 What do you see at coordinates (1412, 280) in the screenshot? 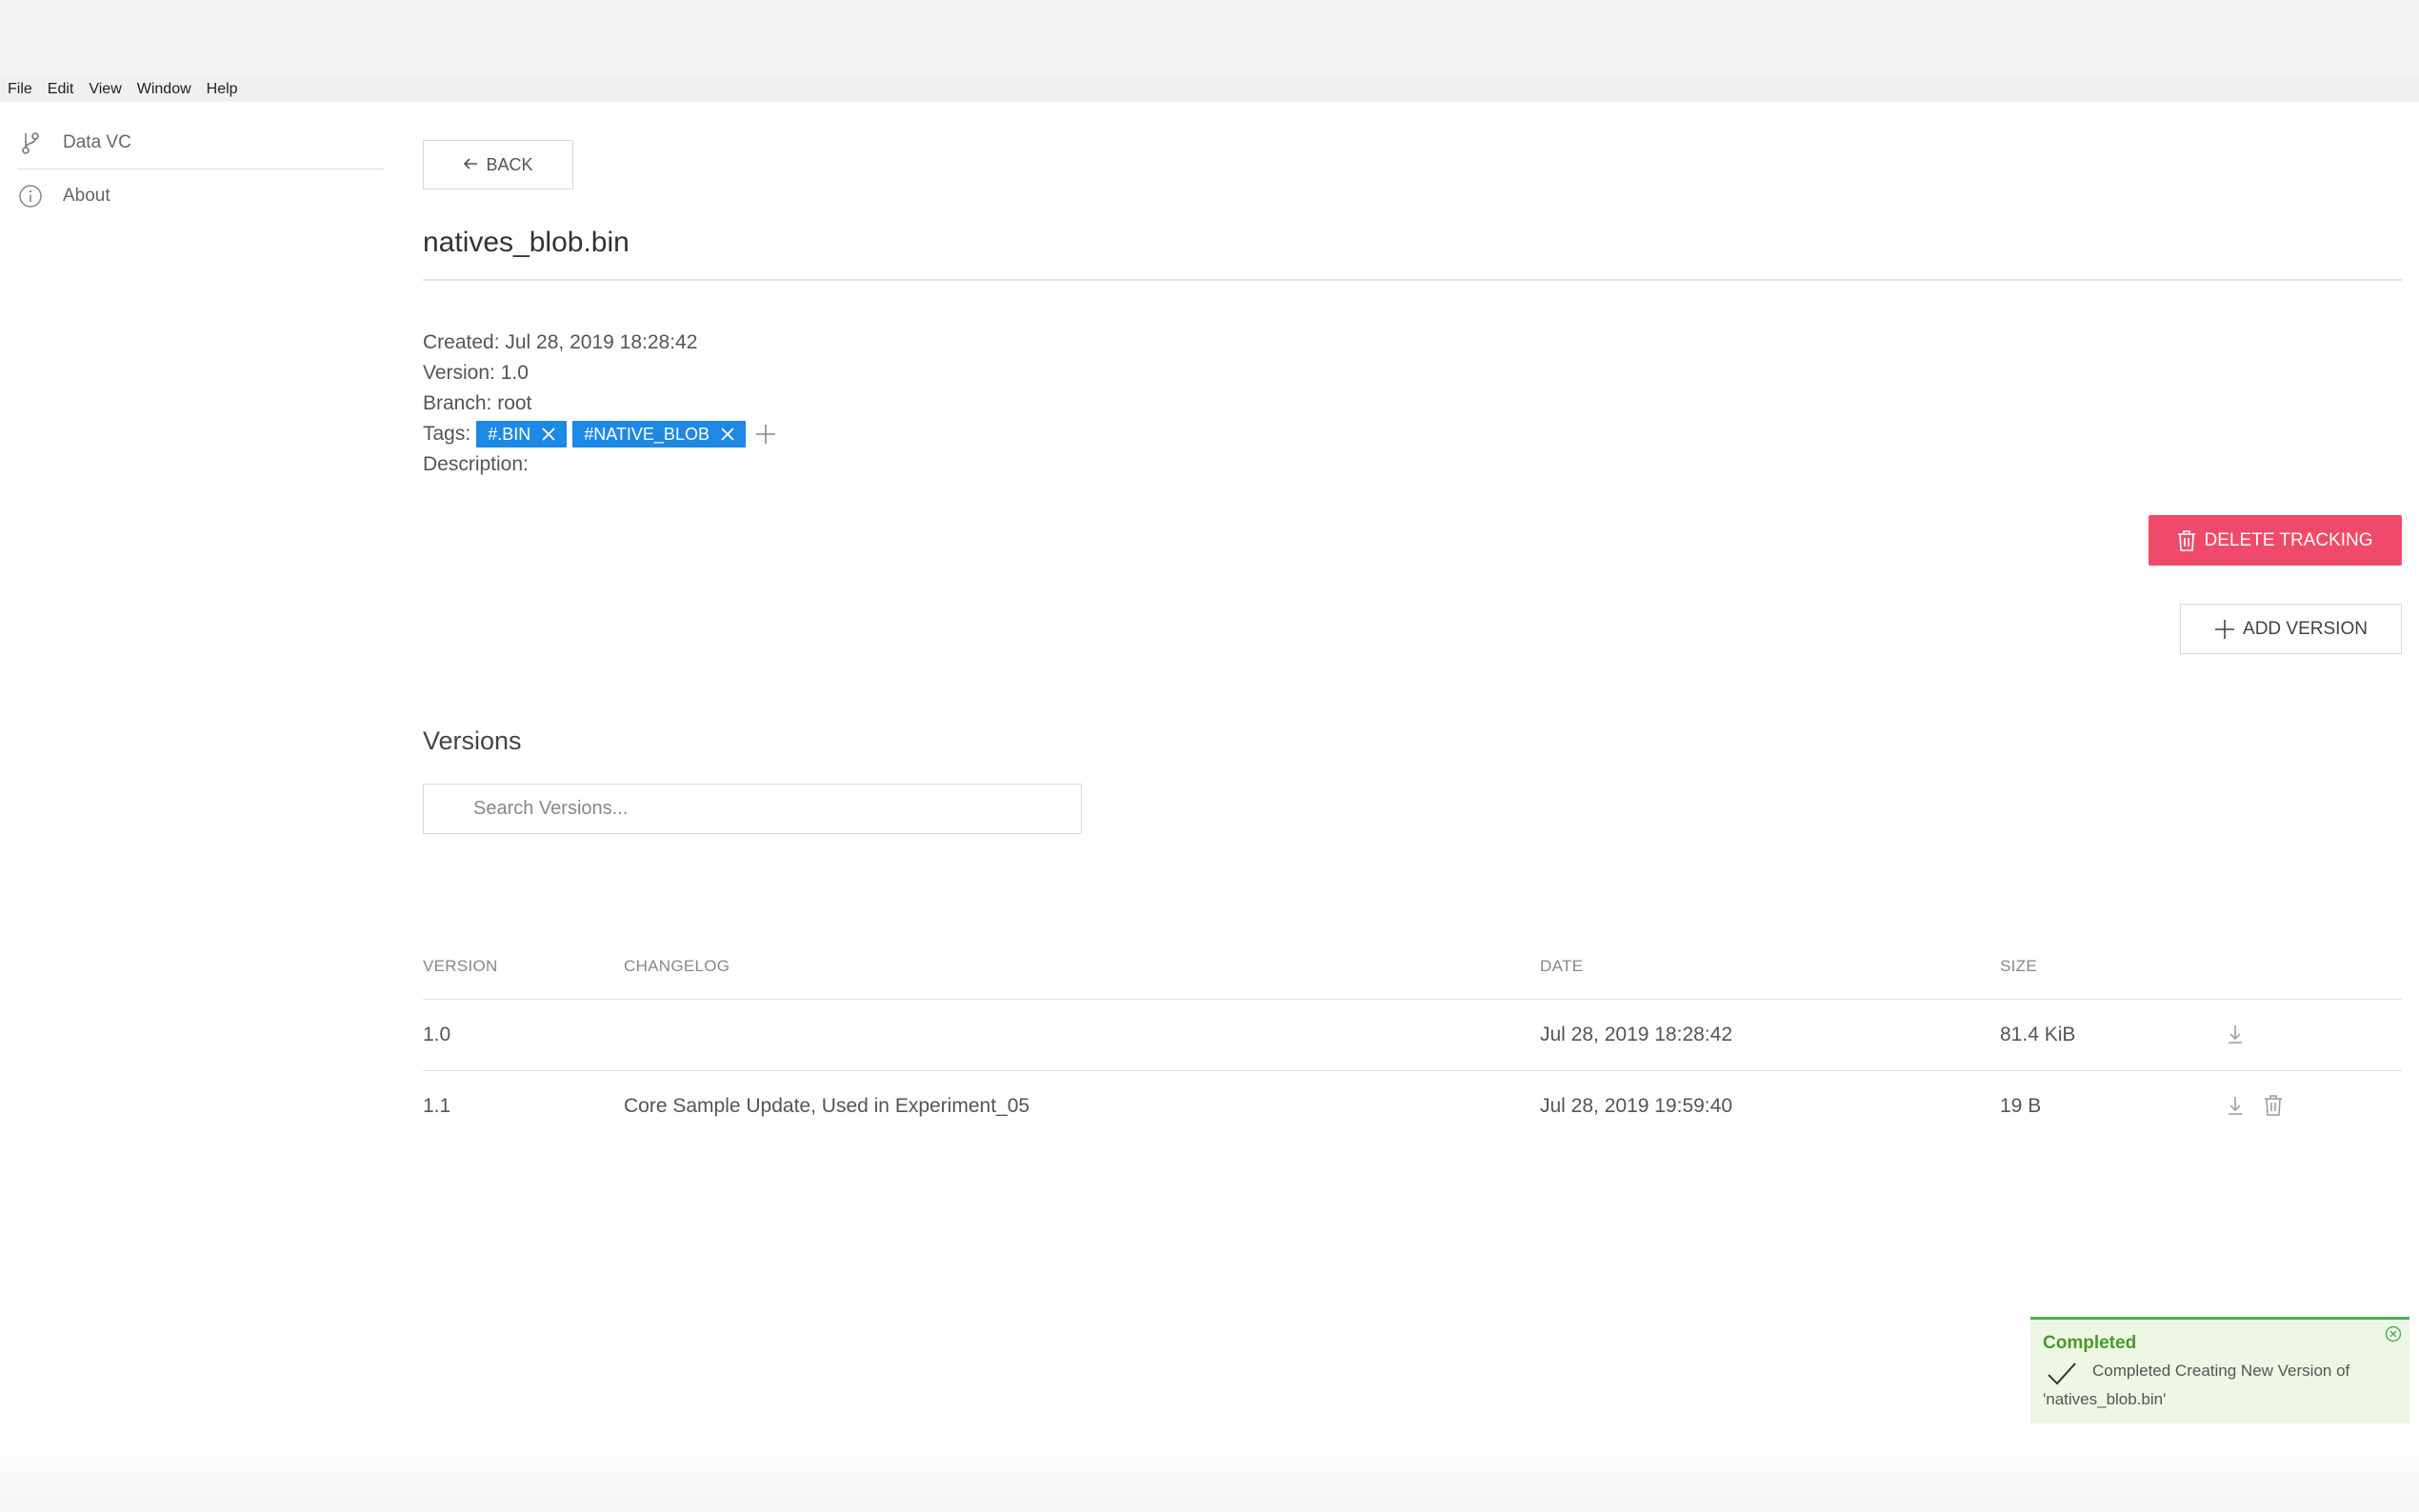
I see `title-divider` at bounding box center [1412, 280].